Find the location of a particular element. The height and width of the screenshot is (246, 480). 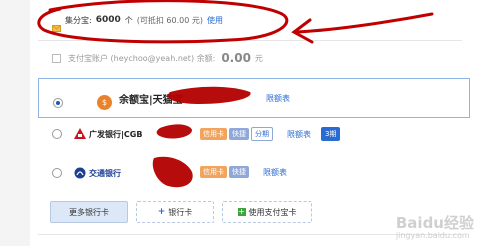

annotation-arrow-shaft is located at coordinates (364, 23).